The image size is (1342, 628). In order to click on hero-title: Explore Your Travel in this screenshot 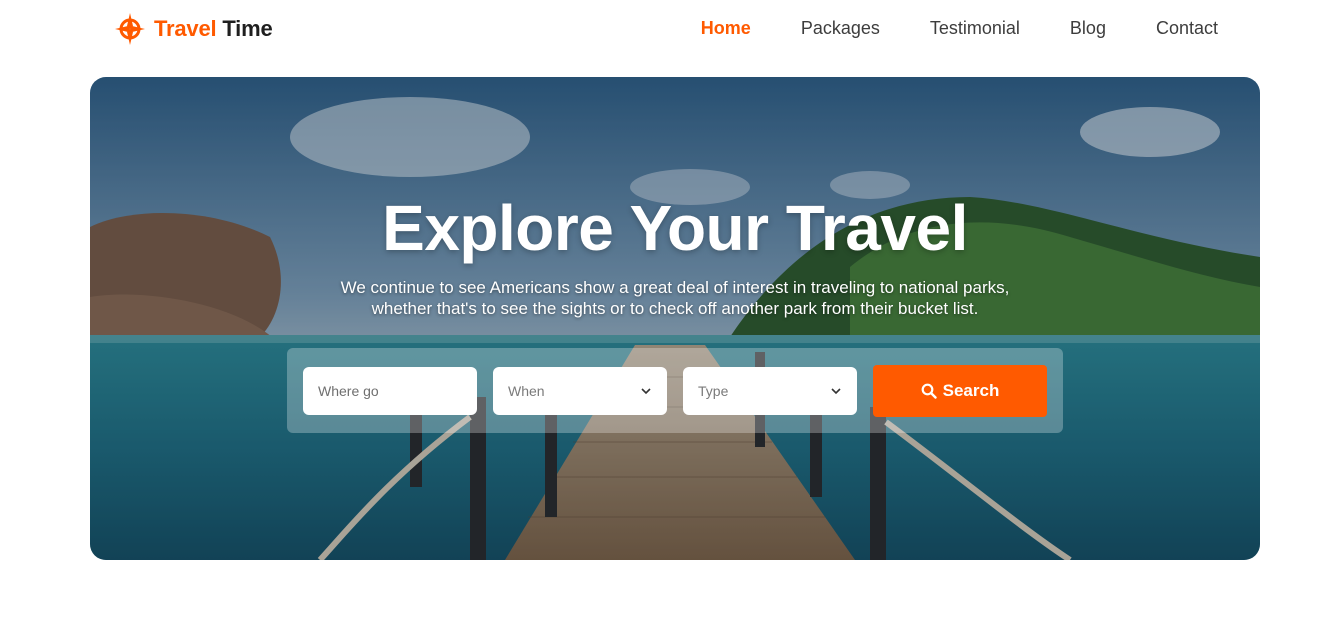, I will do `click(675, 228)`.